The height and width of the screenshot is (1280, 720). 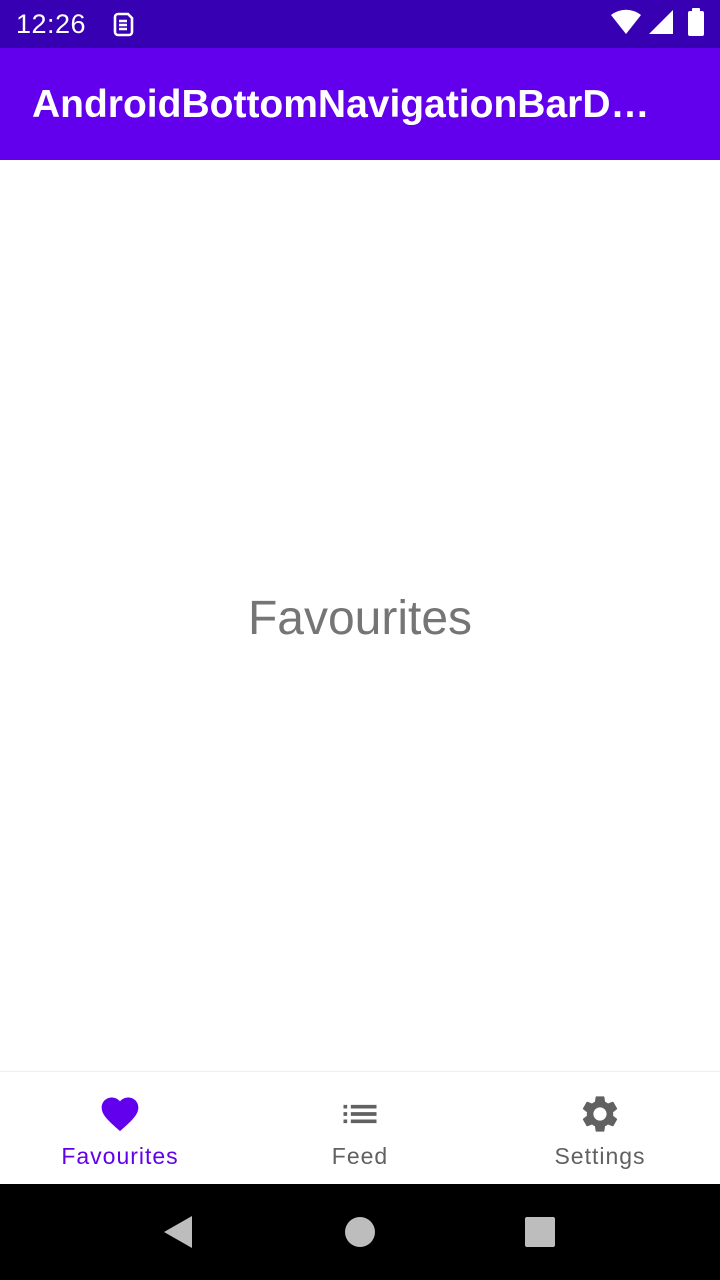 I want to click on status-bar: 12:26, so click(x=360, y=24).